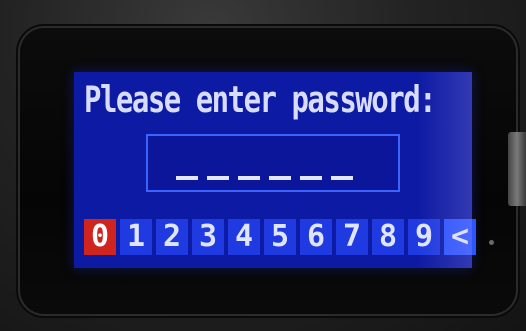 The height and width of the screenshot is (331, 526). What do you see at coordinates (460, 237) in the screenshot?
I see `backspace-key: <` at bounding box center [460, 237].